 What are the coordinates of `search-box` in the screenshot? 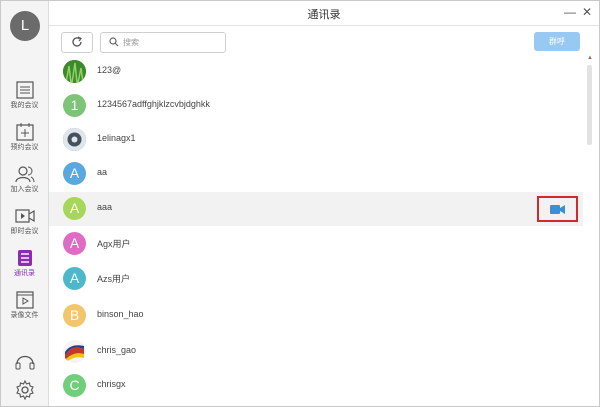 It's located at (163, 42).